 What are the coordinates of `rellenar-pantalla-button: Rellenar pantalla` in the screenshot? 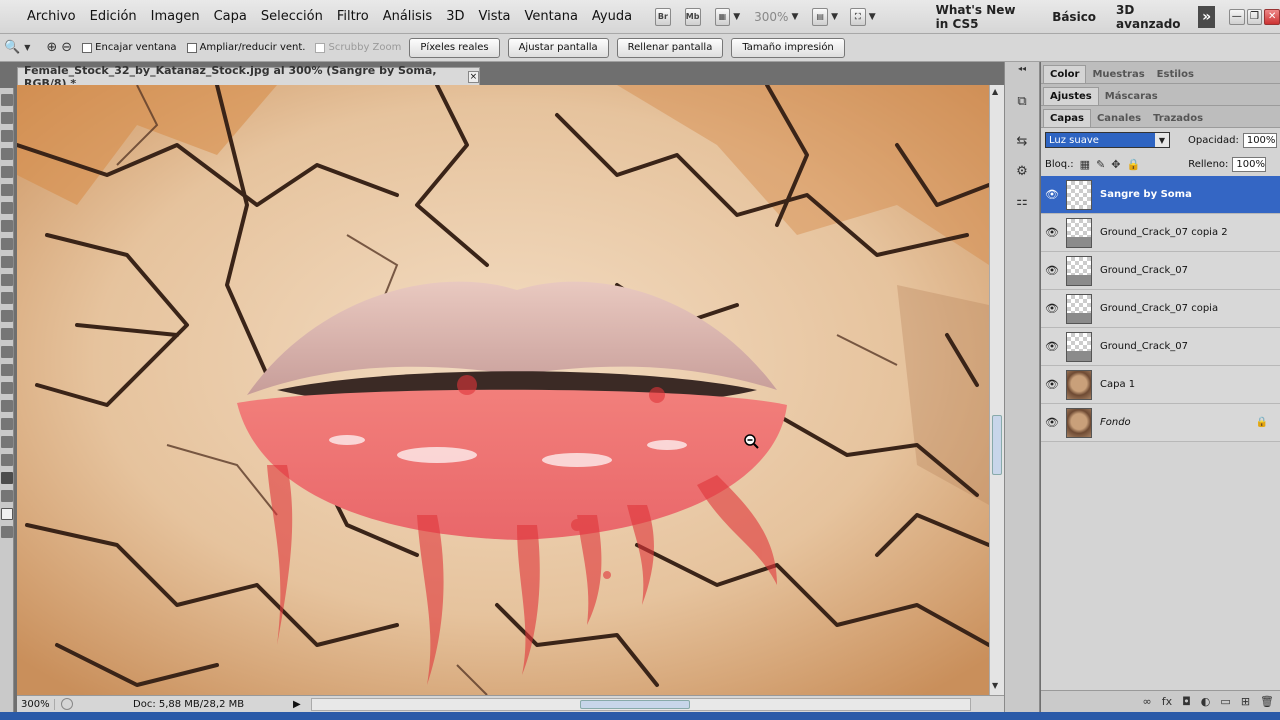 It's located at (670, 47).